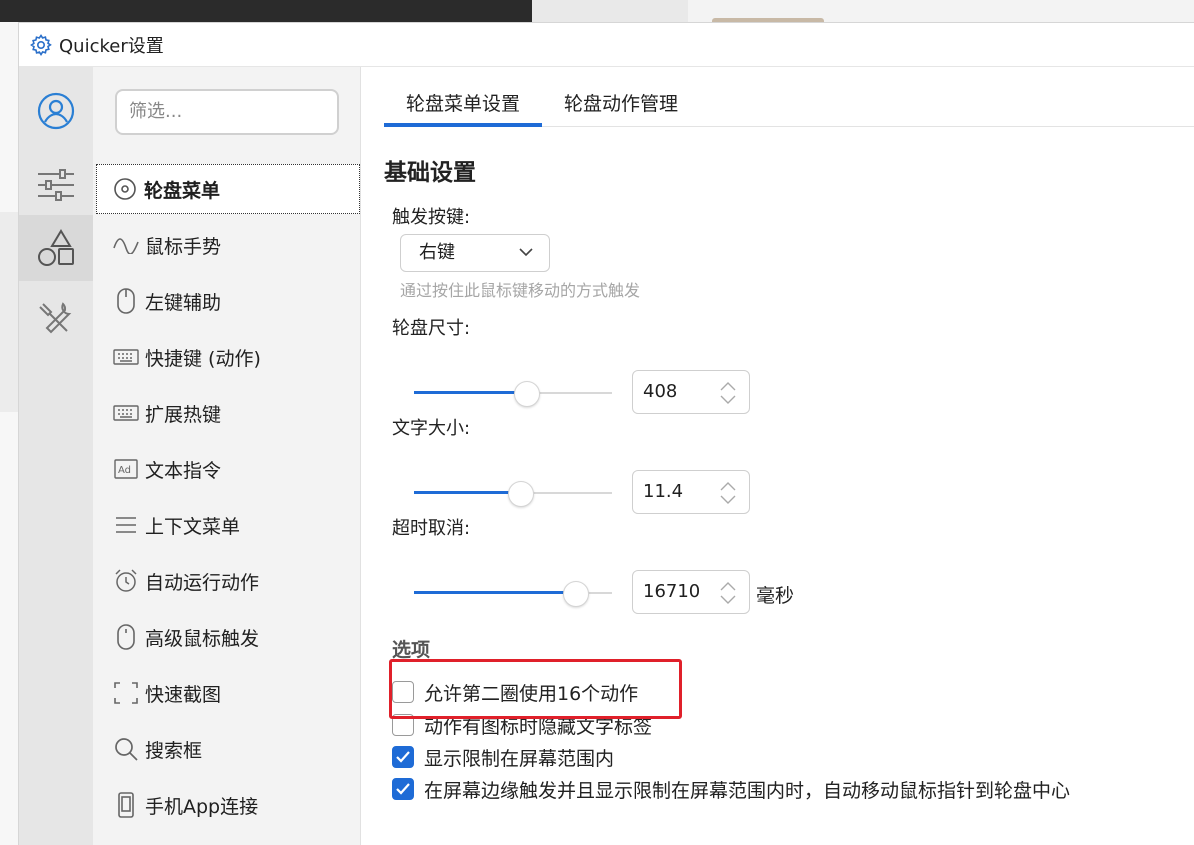 This screenshot has width=1194, height=845. I want to click on nav-item-text-commands: Ad 文本指令, so click(227, 469).